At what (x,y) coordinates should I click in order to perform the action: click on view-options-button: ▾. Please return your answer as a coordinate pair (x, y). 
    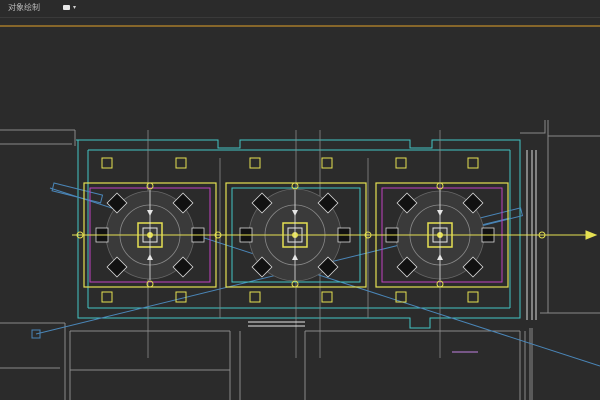
    Looking at the image, I should click on (70, 8).